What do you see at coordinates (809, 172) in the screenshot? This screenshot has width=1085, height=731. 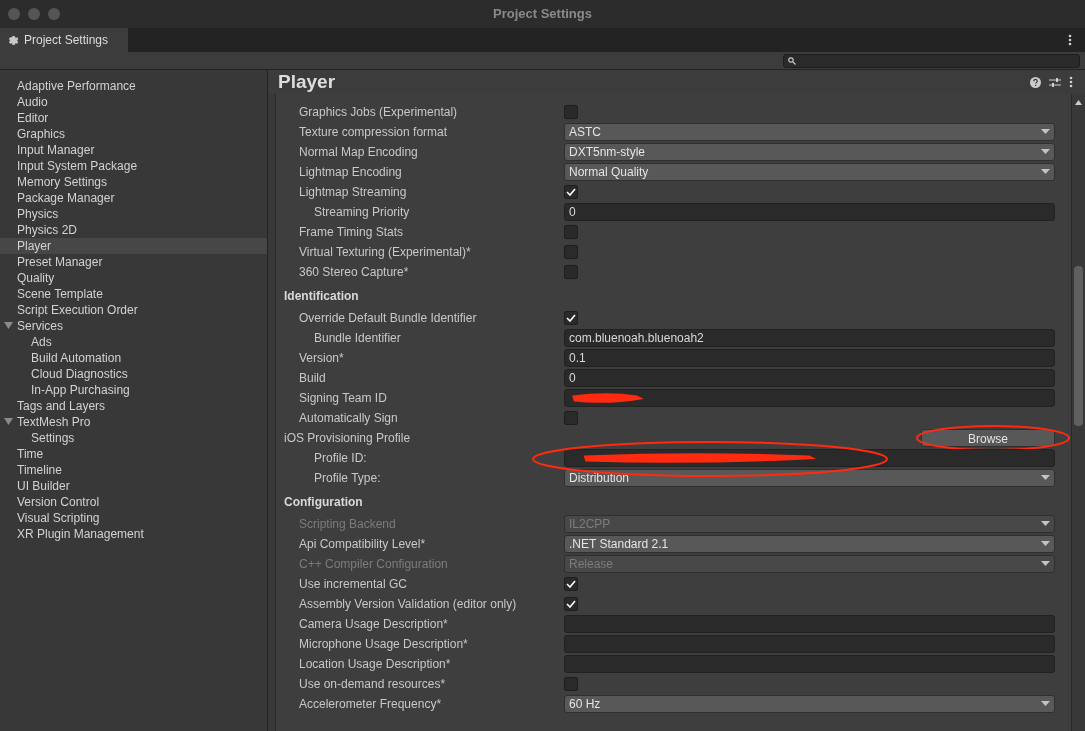 I see `dropdown: Normal Quality` at bounding box center [809, 172].